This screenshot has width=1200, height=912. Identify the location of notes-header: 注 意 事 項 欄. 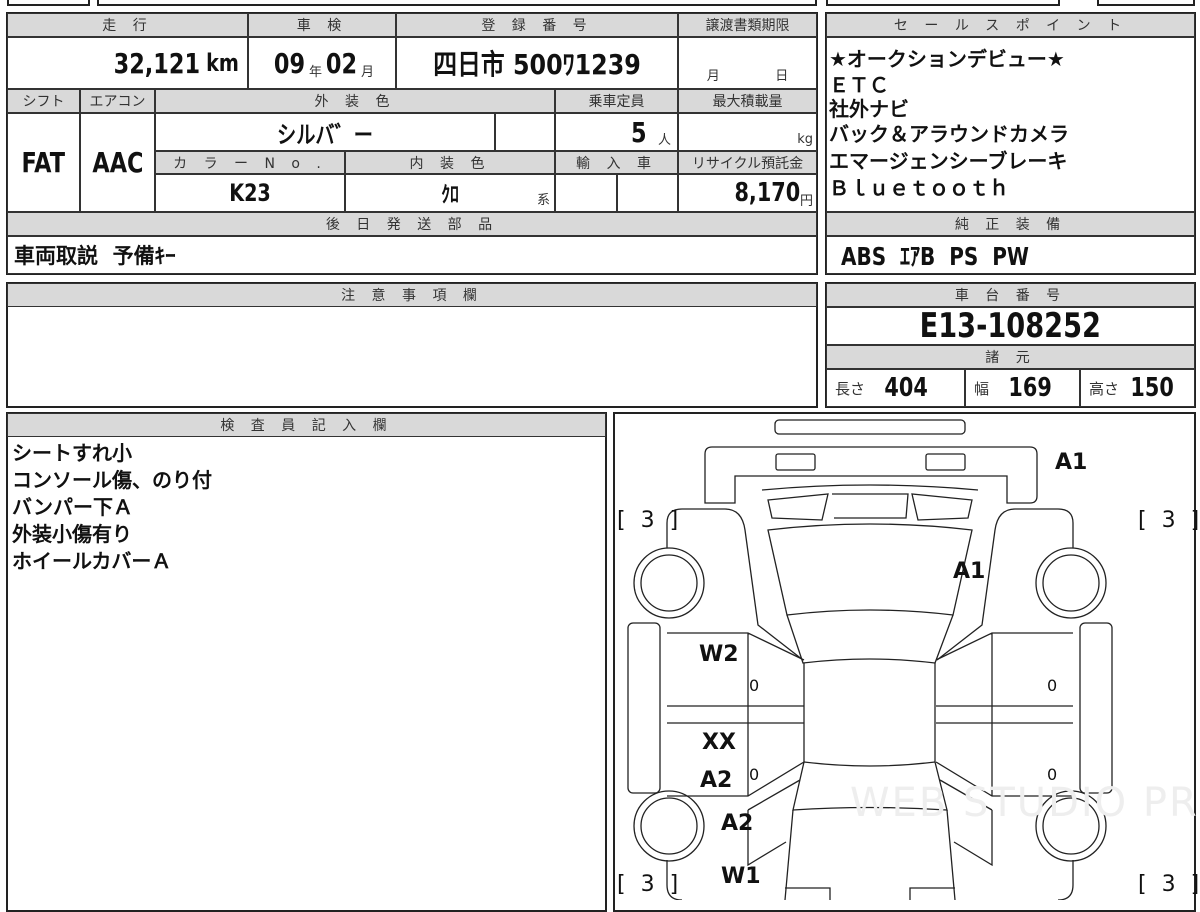
(412, 295).